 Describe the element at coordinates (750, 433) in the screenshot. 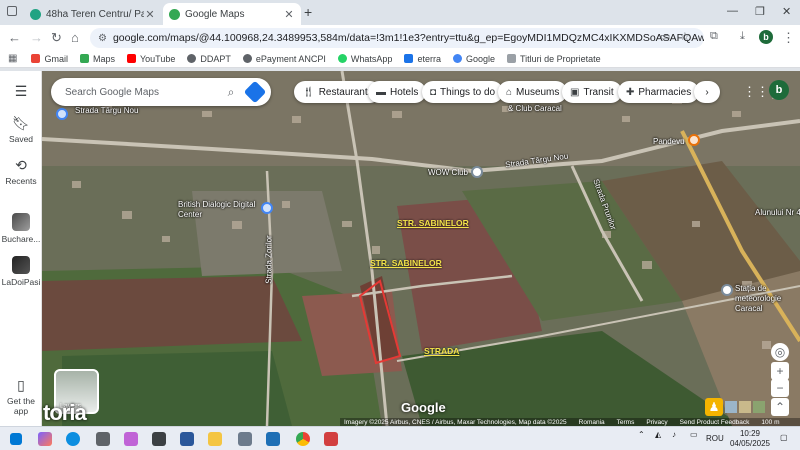

I see `time-text: 10:29` at that location.